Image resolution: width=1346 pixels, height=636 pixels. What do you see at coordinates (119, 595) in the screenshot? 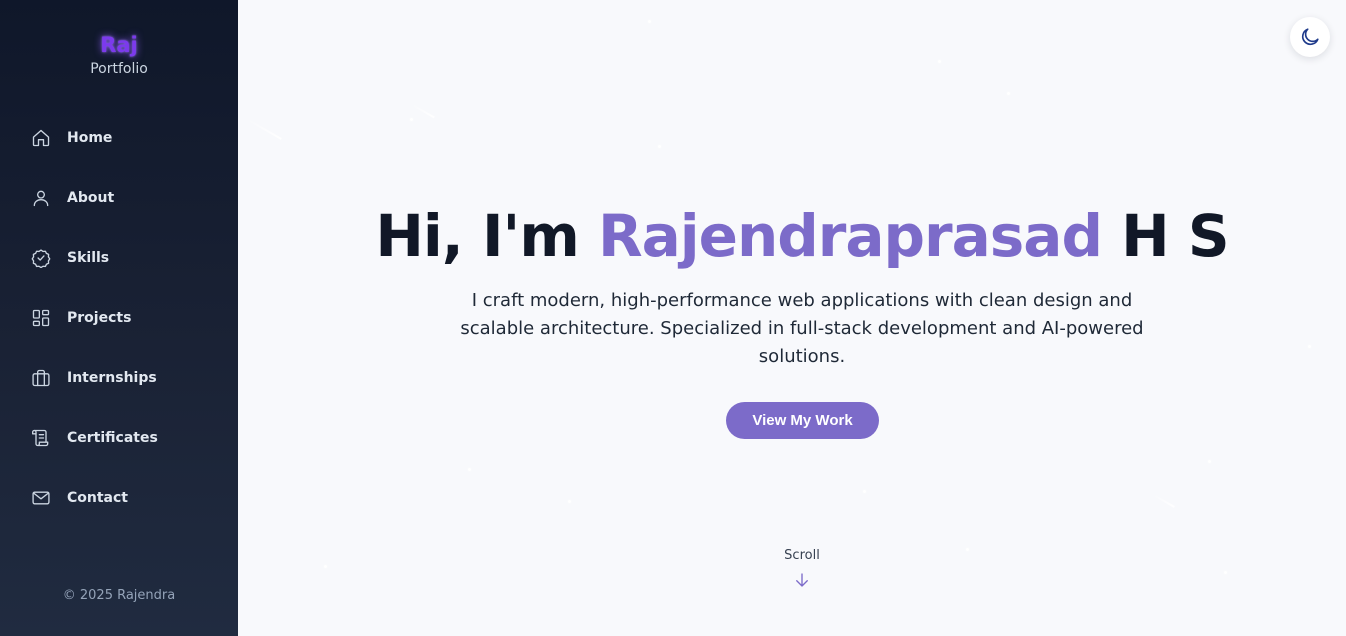
I see `copyright: © 2025 Rajendra` at bounding box center [119, 595].